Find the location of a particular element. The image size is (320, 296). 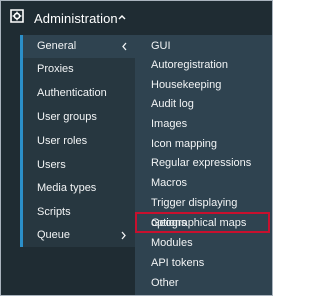

menu-item-queue: Queue is located at coordinates (79, 235).